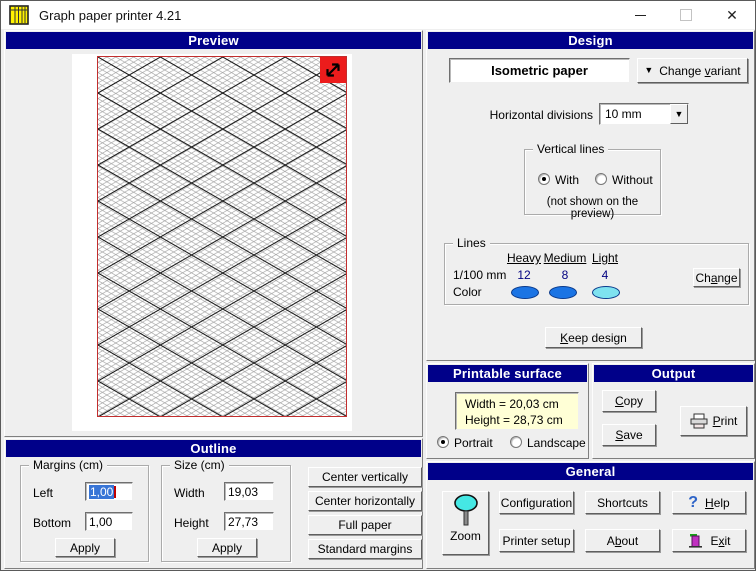  What do you see at coordinates (556, 443) in the screenshot?
I see `landscape-label: Landscape` at bounding box center [556, 443].